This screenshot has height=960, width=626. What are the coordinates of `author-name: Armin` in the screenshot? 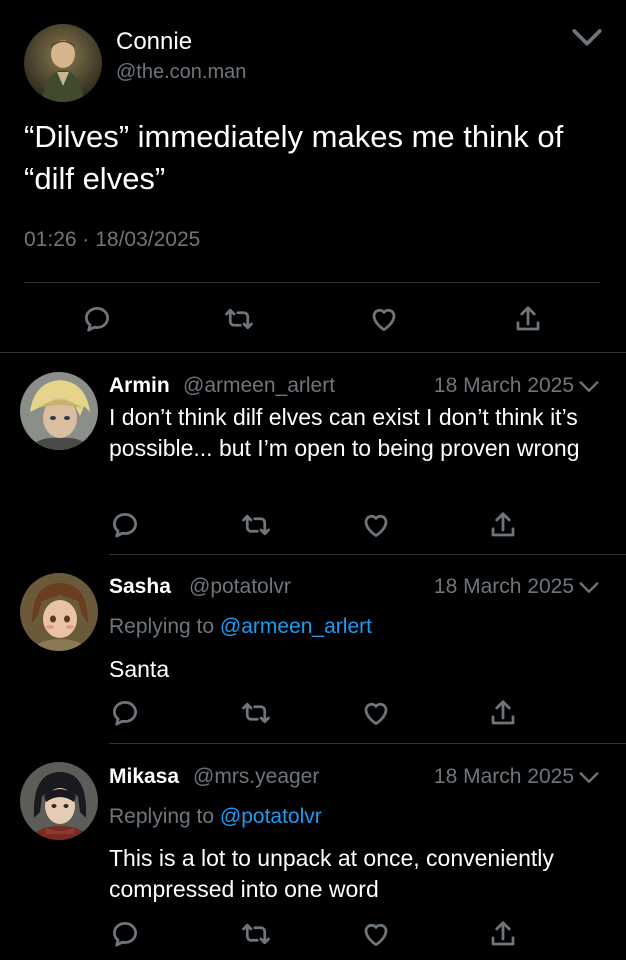 It's located at (139, 386).